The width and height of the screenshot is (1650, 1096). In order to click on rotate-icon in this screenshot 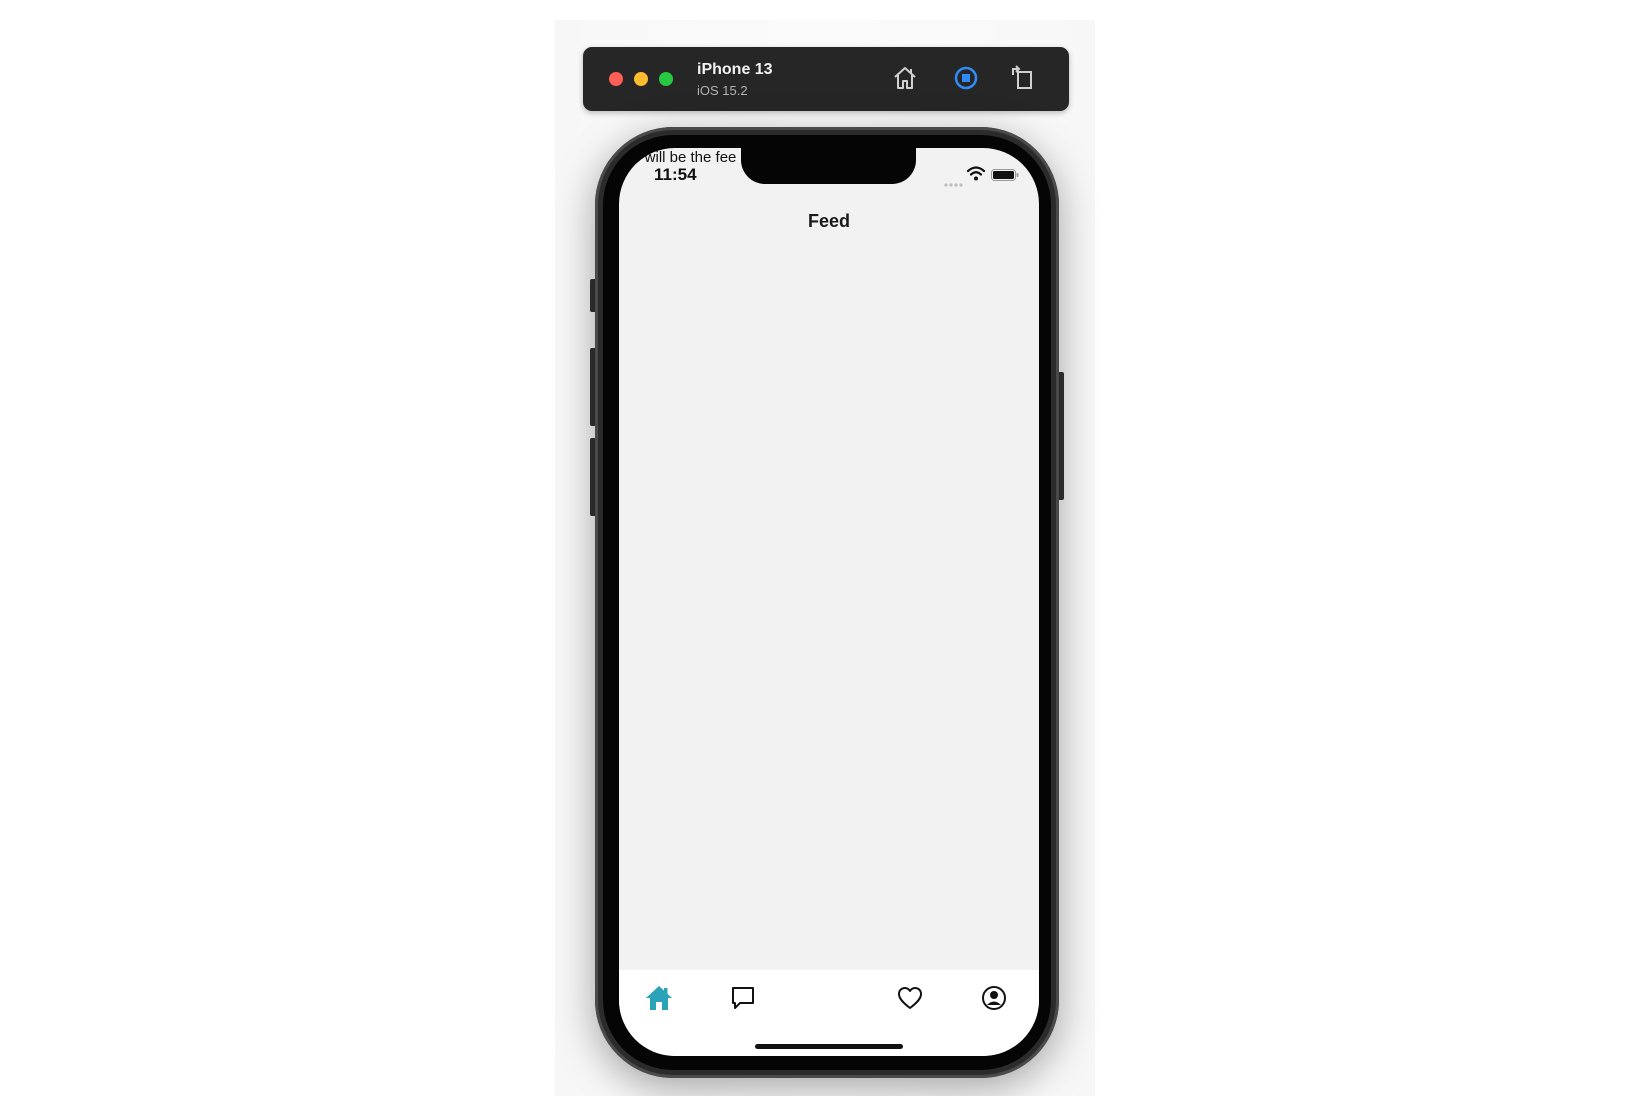, I will do `click(1022, 78)`.